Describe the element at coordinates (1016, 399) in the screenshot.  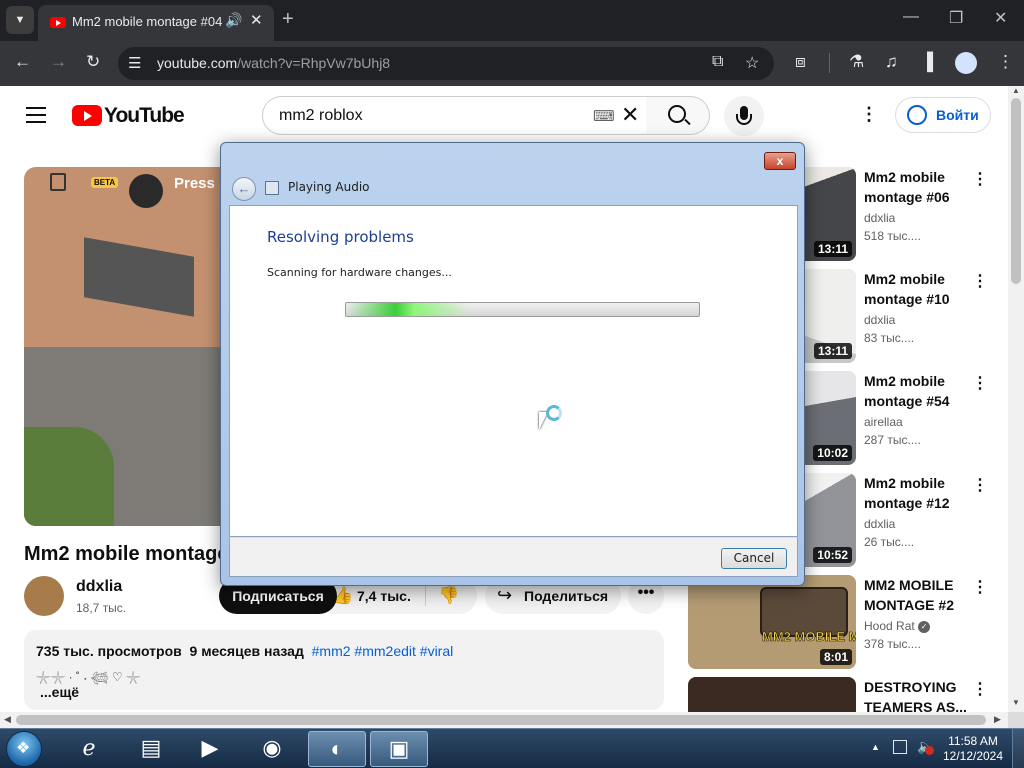
I see `vertical-scrollbar: ▲ ▼` at that location.